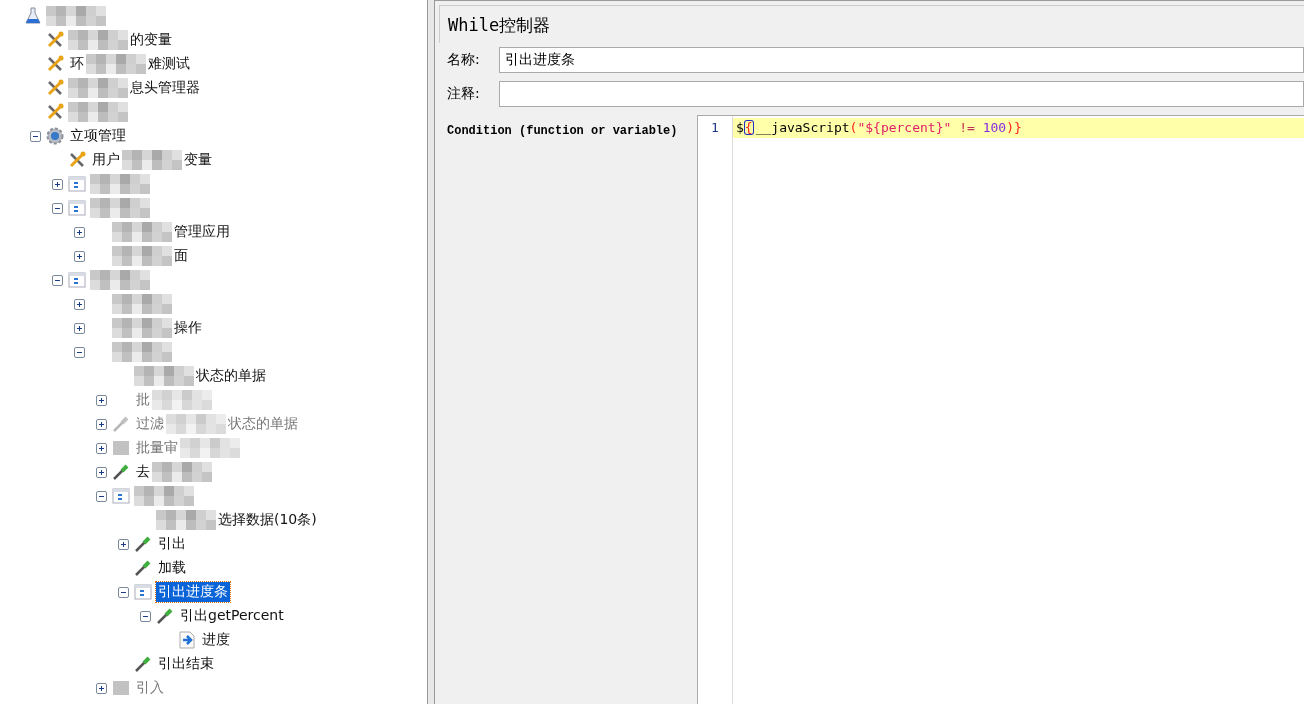 The image size is (1304, 704). What do you see at coordinates (267, 520) in the screenshot?
I see `tree-node-label: 选择数据(10条)` at bounding box center [267, 520].